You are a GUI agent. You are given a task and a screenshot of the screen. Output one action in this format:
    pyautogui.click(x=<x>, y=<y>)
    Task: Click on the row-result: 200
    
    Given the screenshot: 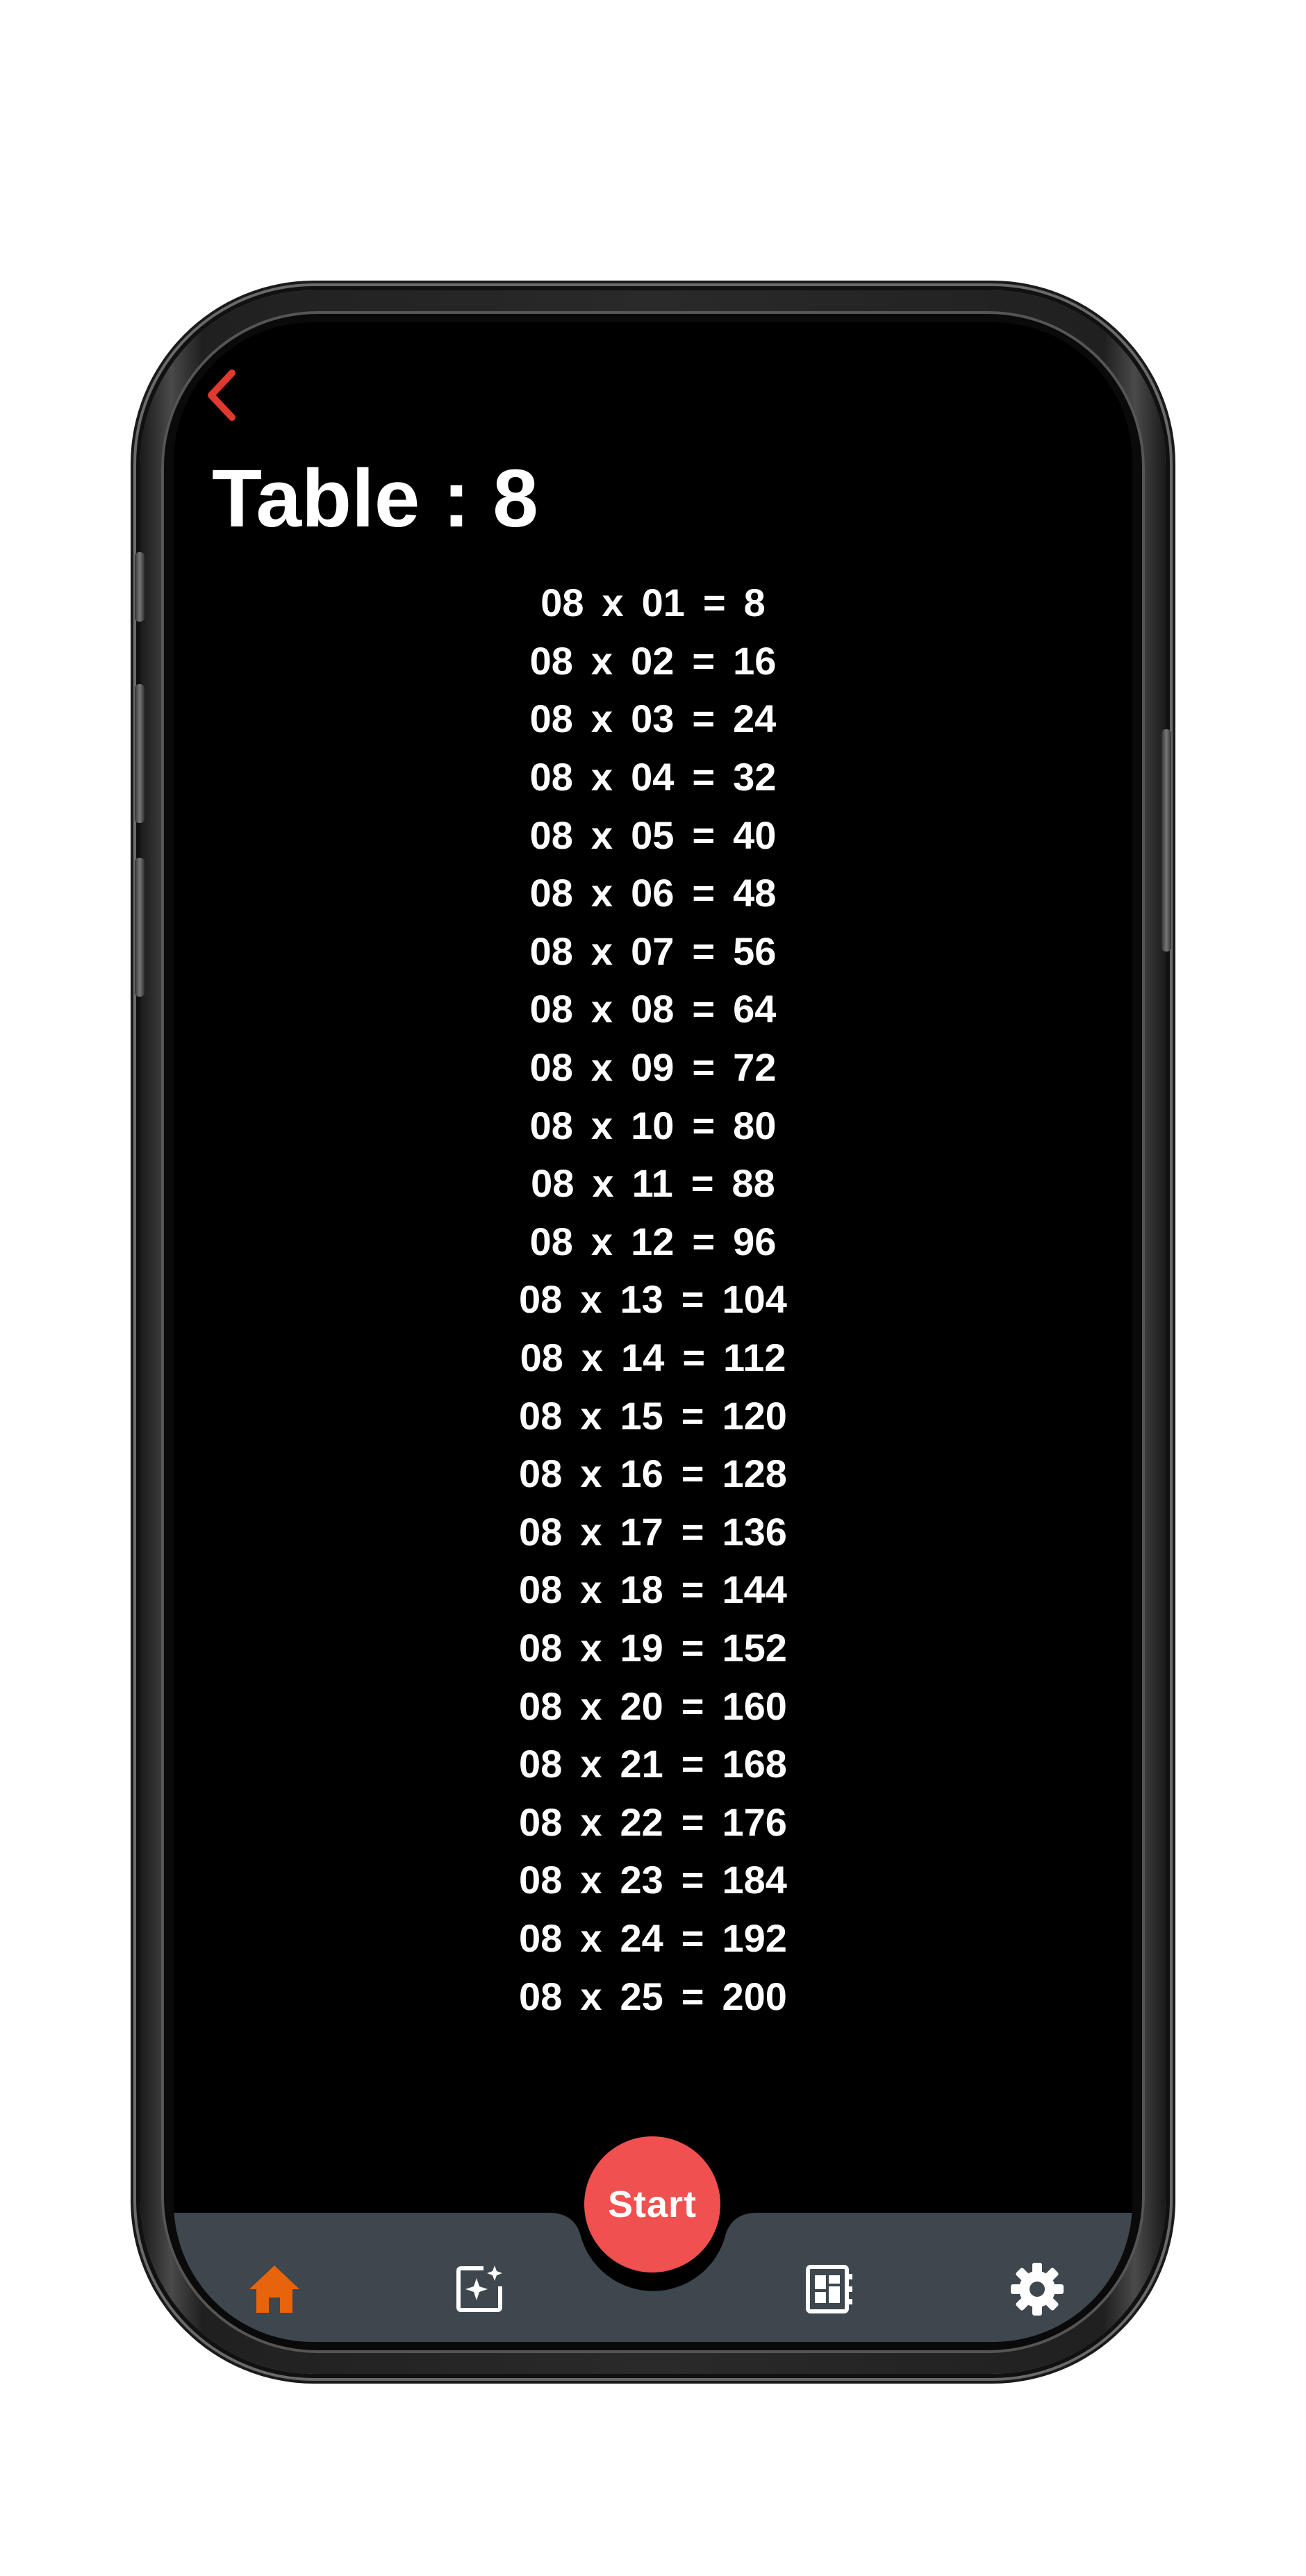 What is the action you would take?
    pyautogui.click(x=754, y=1996)
    